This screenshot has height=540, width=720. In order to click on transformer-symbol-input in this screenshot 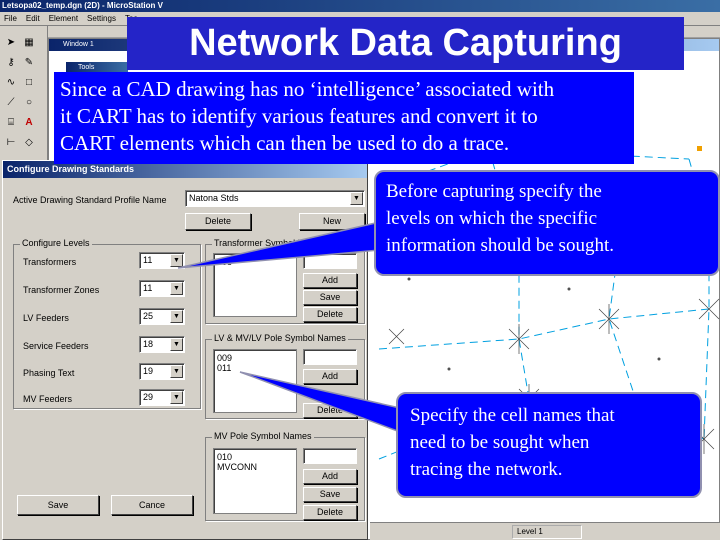, I will do `click(330, 261)`.